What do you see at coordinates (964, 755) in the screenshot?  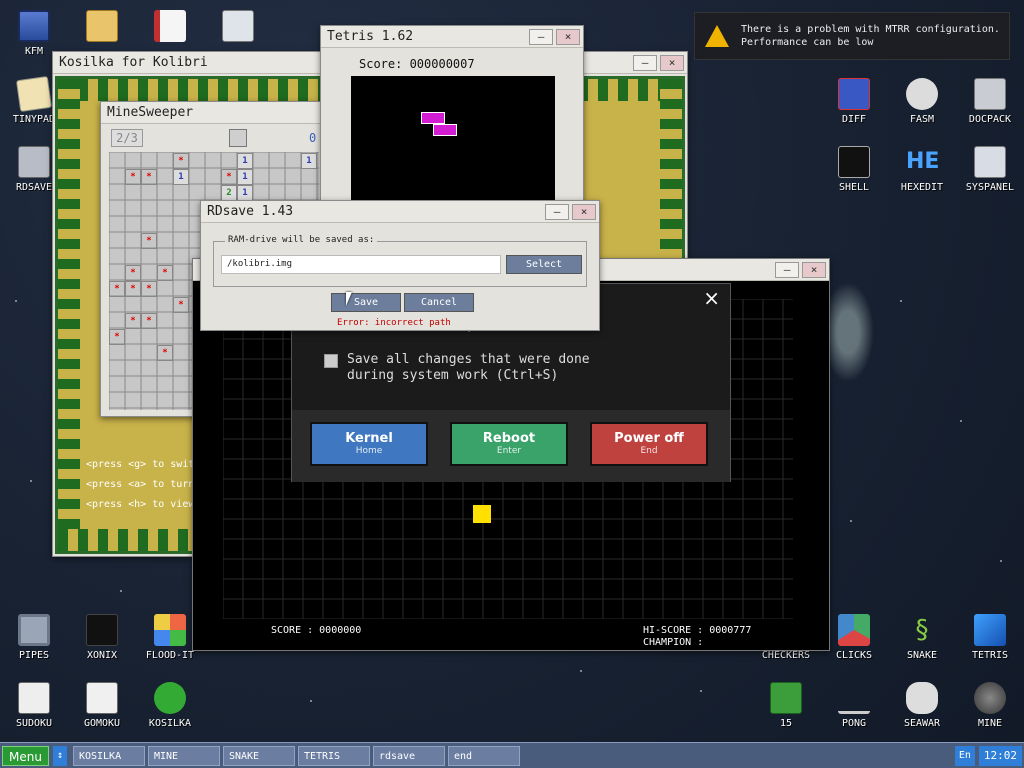 I see `language-indicator: En` at bounding box center [964, 755].